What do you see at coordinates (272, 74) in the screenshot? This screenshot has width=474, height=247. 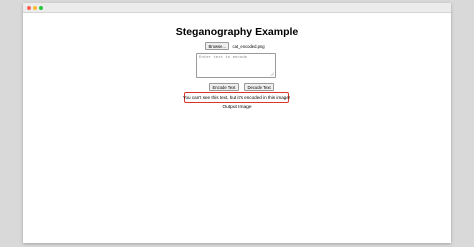 I see `resize-handle-icon` at bounding box center [272, 74].